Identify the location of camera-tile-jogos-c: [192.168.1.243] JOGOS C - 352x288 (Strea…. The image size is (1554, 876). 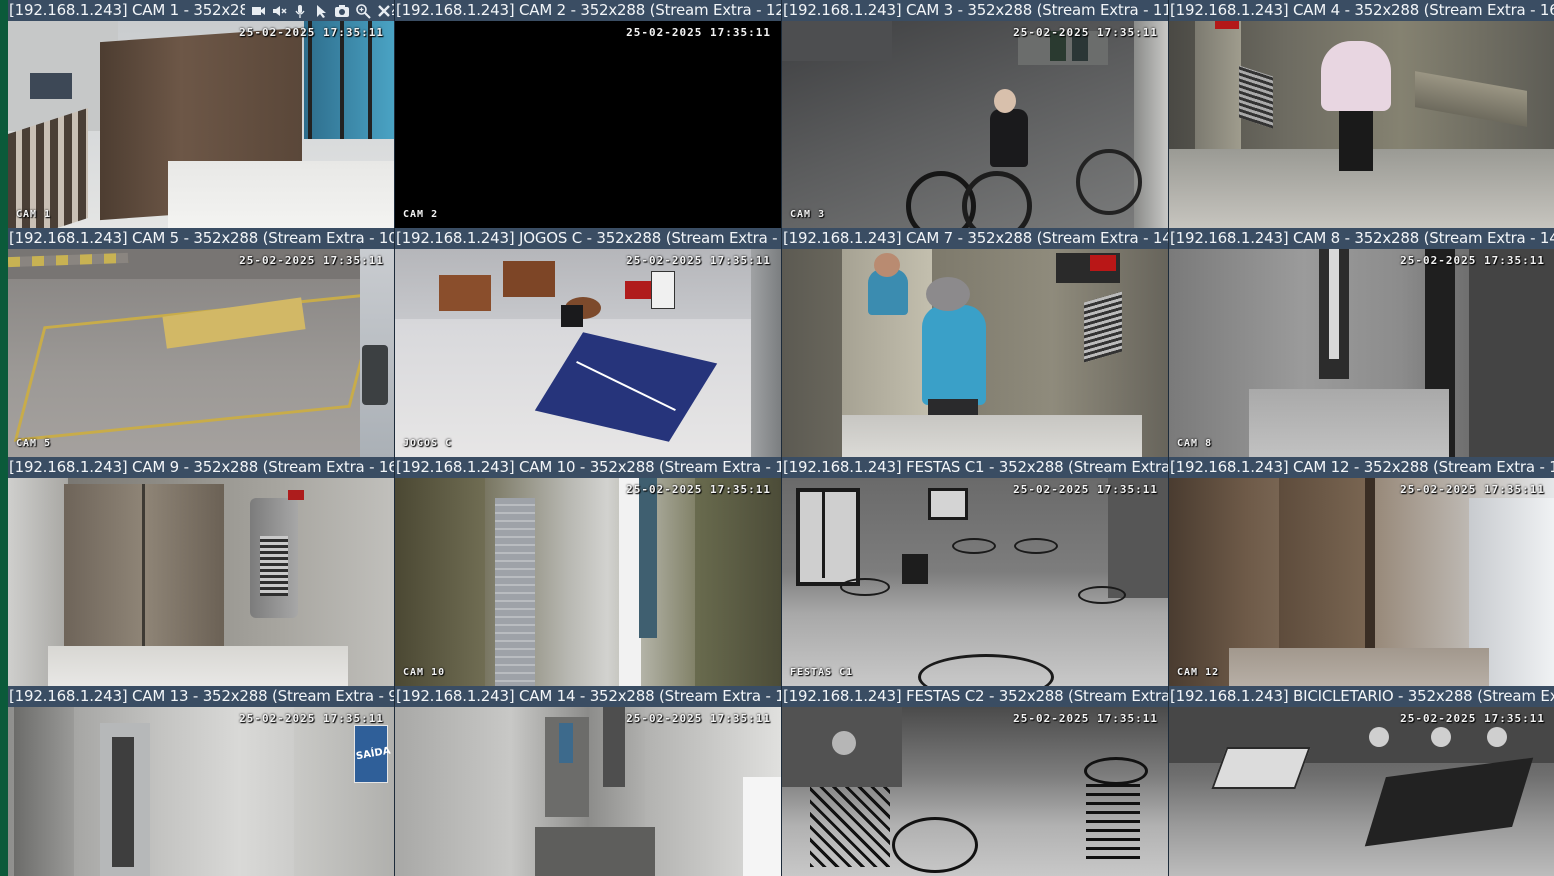
(588, 342).